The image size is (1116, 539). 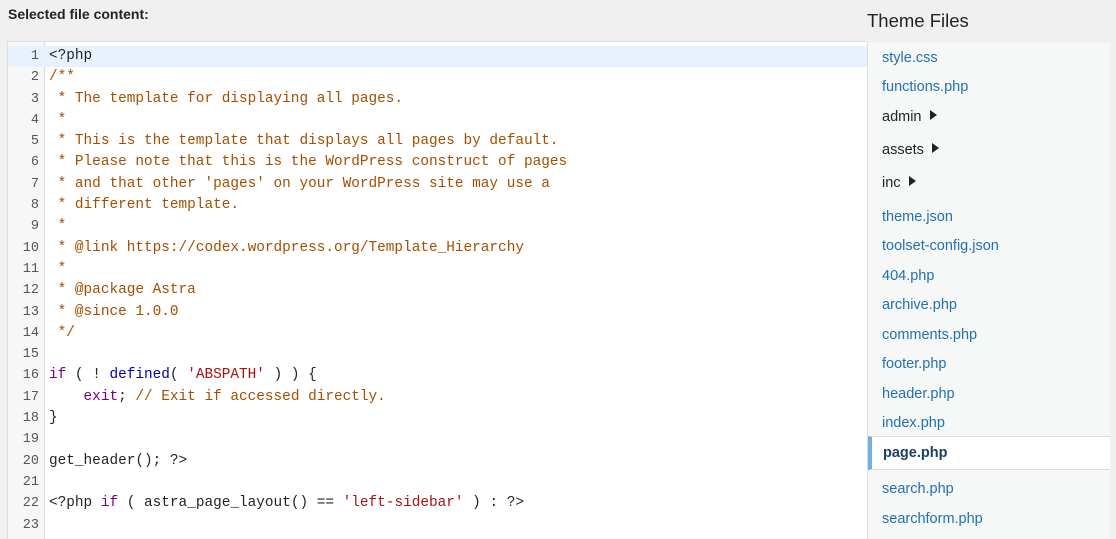 I want to click on file-label: assets, so click(x=903, y=150).